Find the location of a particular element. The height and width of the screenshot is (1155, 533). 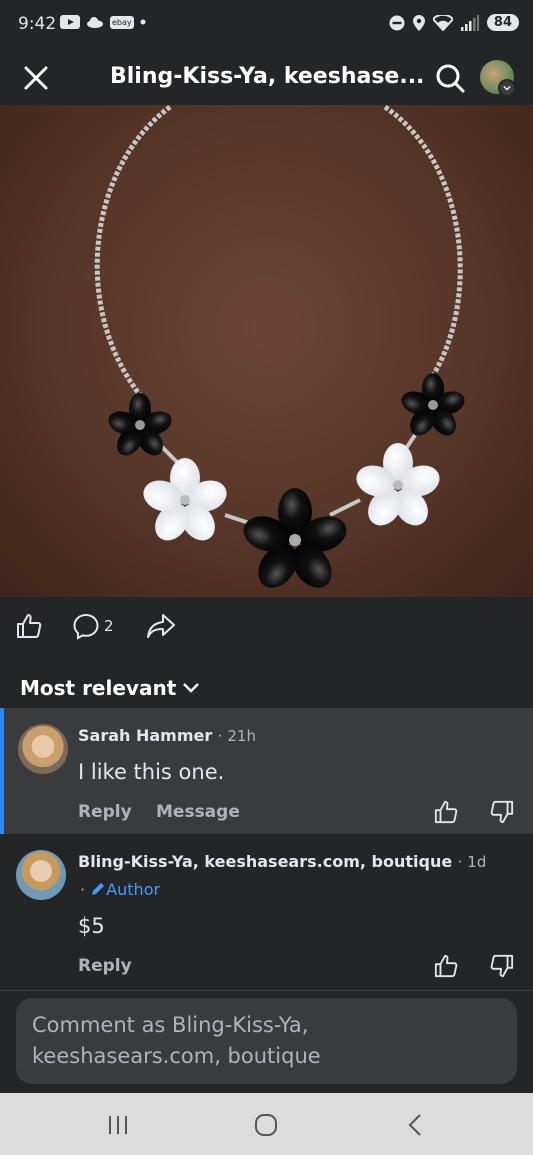

comment-text: $5 is located at coordinates (91, 926).